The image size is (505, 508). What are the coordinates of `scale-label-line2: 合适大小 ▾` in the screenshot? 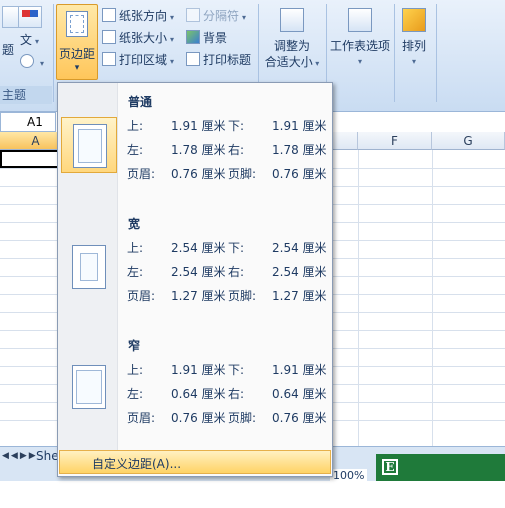 It's located at (292, 62).